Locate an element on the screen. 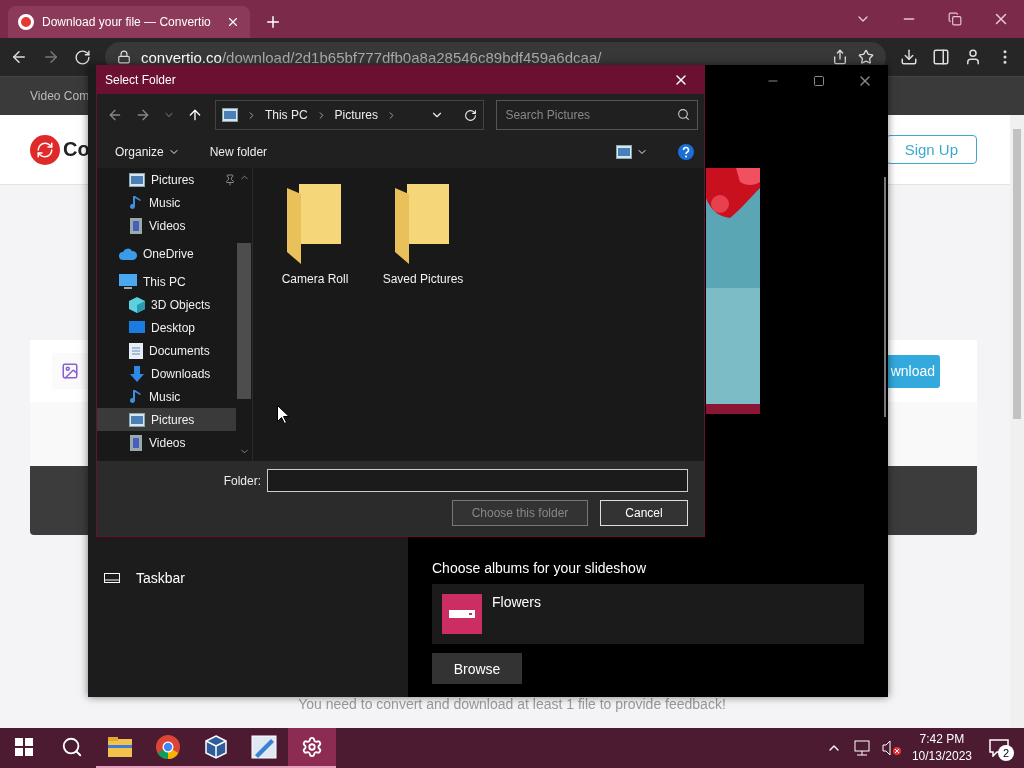 This screenshot has width=1024, height=768. clock: 7:42 PM 10/13/2023 is located at coordinates (941, 748).